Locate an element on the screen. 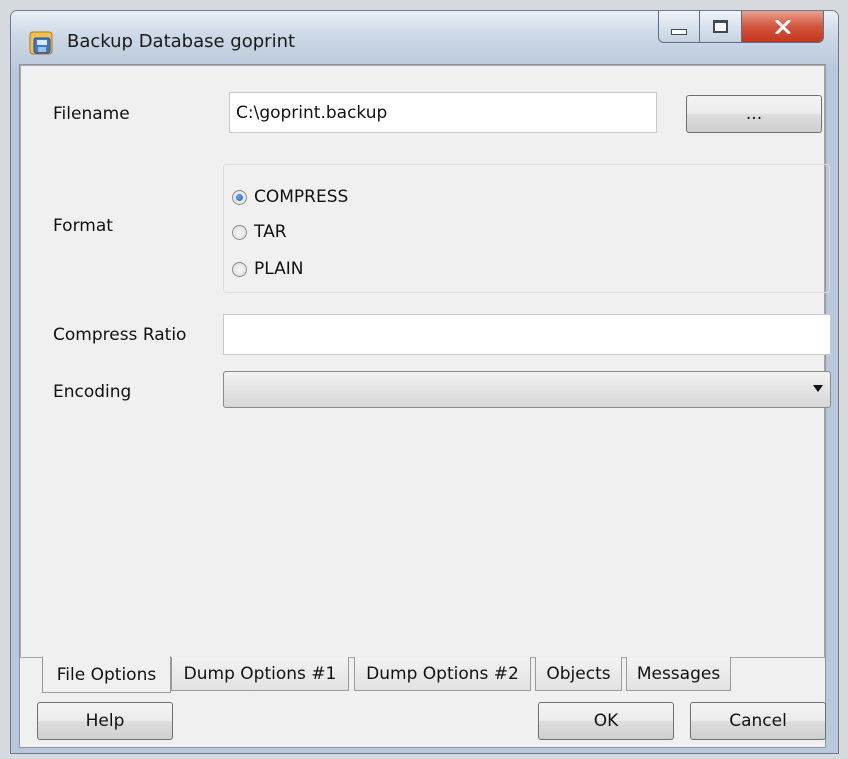 The height and width of the screenshot is (759, 848). radio-plain-indicator is located at coordinates (239, 269).